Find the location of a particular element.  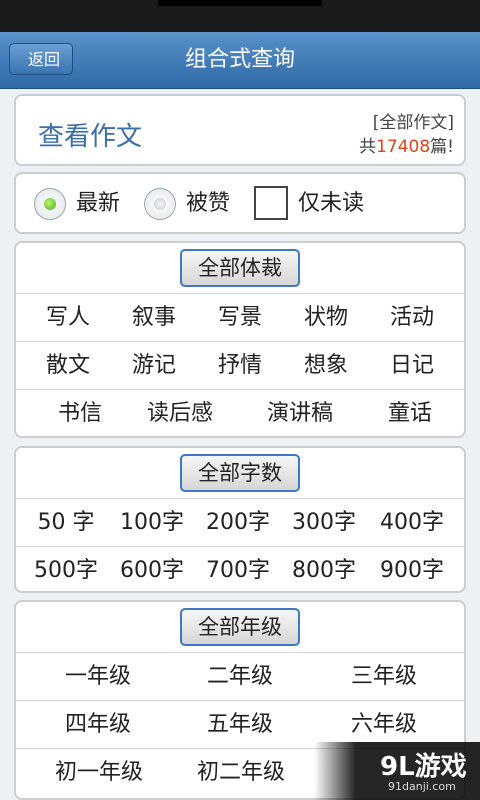

grade-option: 四年级 is located at coordinates (98, 725).